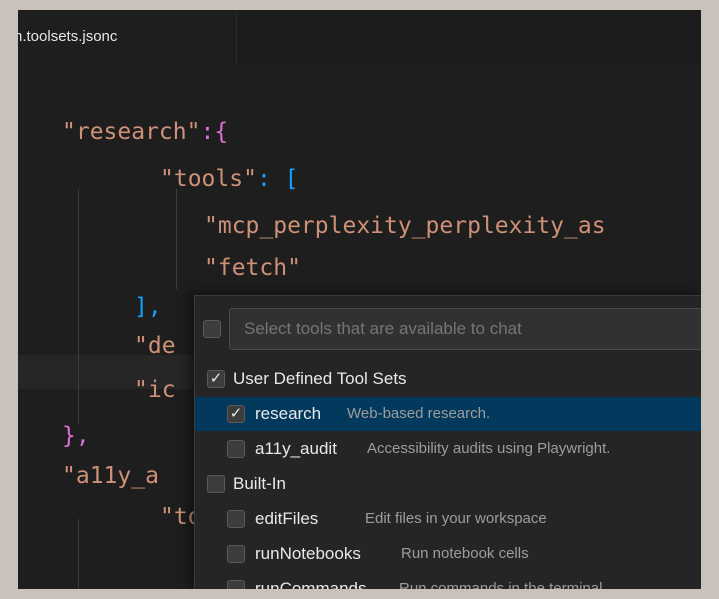 Image resolution: width=719 pixels, height=599 pixels. I want to click on code-line-5: ],, so click(148, 307).